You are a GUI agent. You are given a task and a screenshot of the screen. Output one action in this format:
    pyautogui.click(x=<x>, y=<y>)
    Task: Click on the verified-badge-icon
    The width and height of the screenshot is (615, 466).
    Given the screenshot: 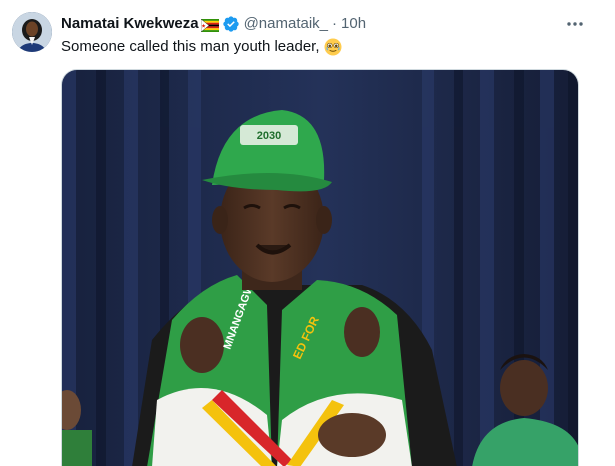 What is the action you would take?
    pyautogui.click(x=231, y=24)
    